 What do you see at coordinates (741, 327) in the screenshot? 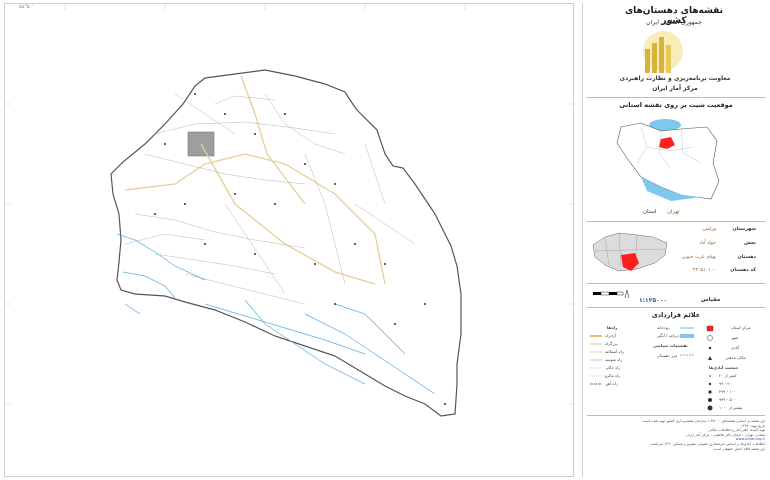
I see `legend-right-item: مرکز استان` at bounding box center [741, 327].